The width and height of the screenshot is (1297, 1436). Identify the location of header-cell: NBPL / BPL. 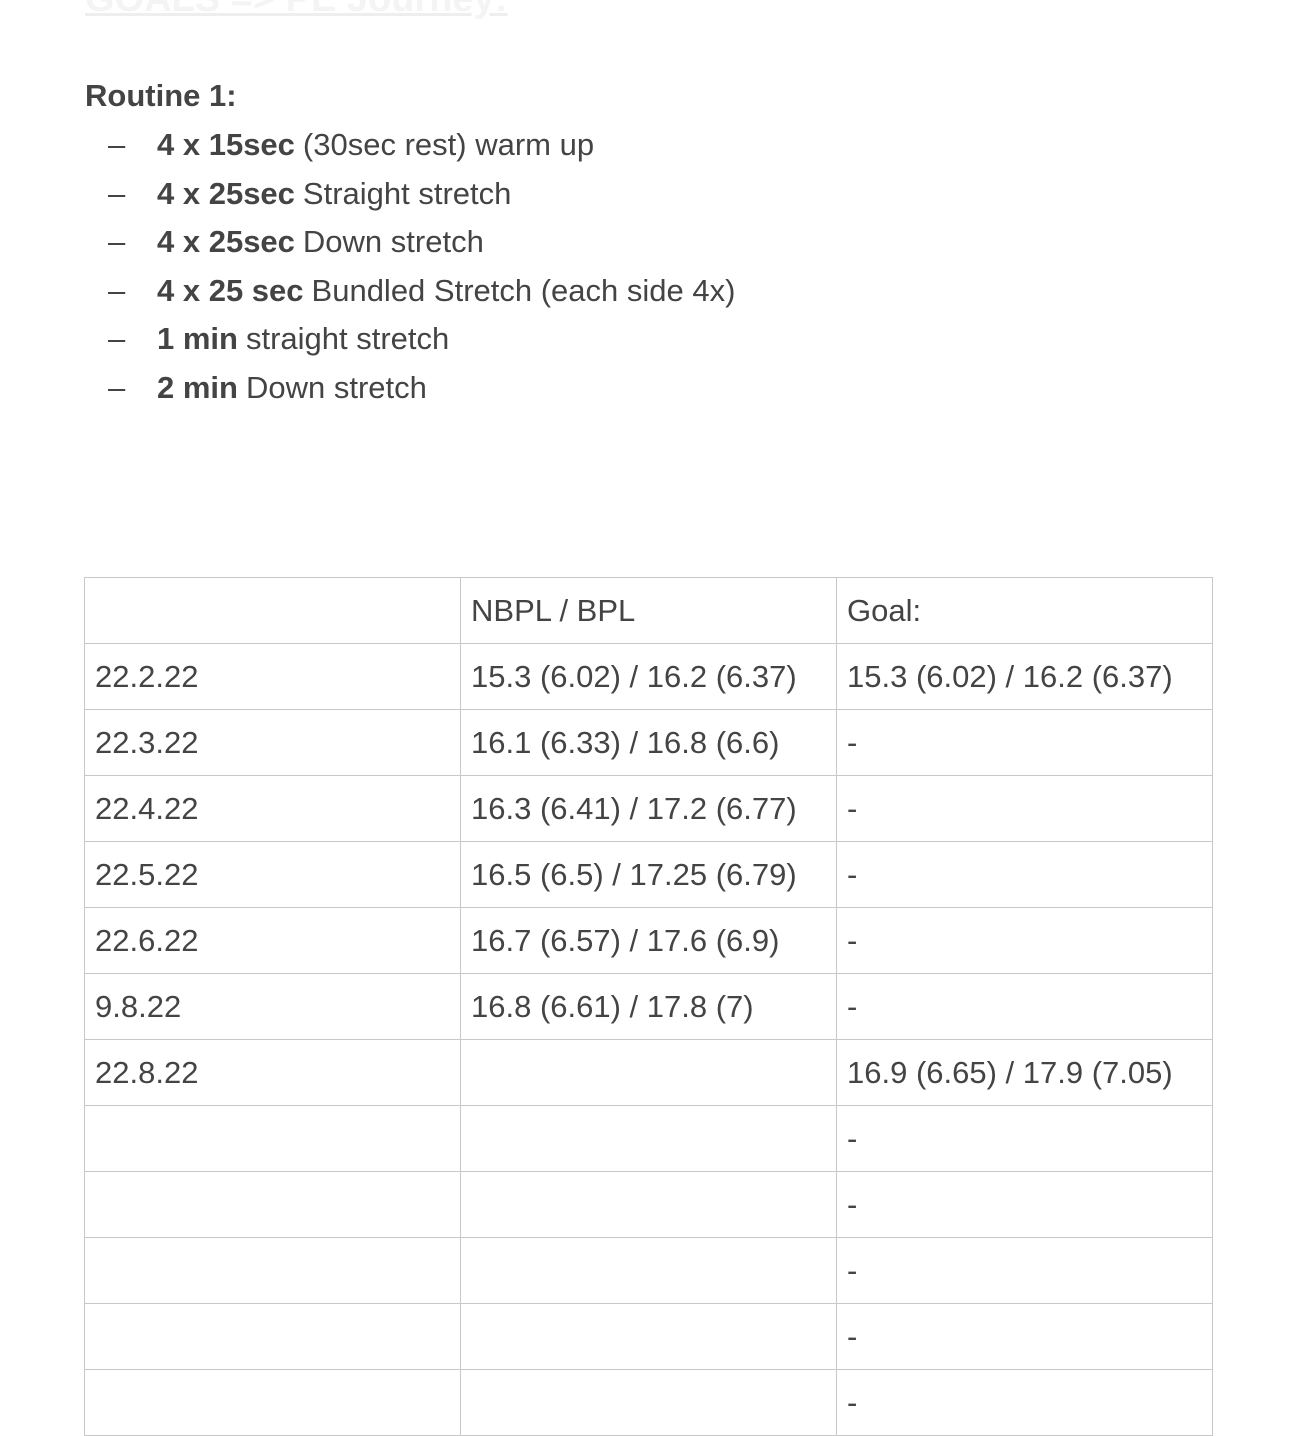
(648, 610).